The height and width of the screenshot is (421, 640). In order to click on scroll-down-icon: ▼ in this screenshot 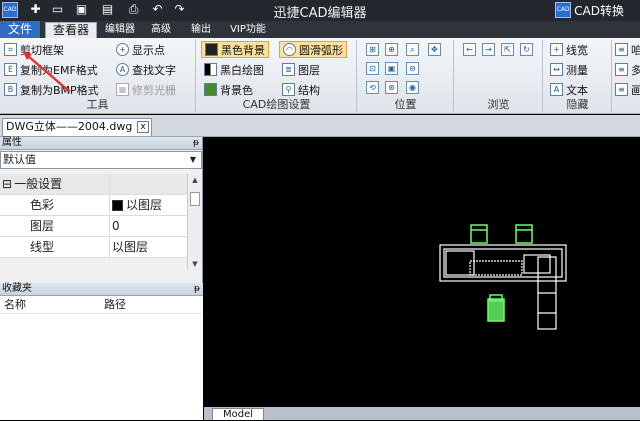, I will do `click(195, 264)`.